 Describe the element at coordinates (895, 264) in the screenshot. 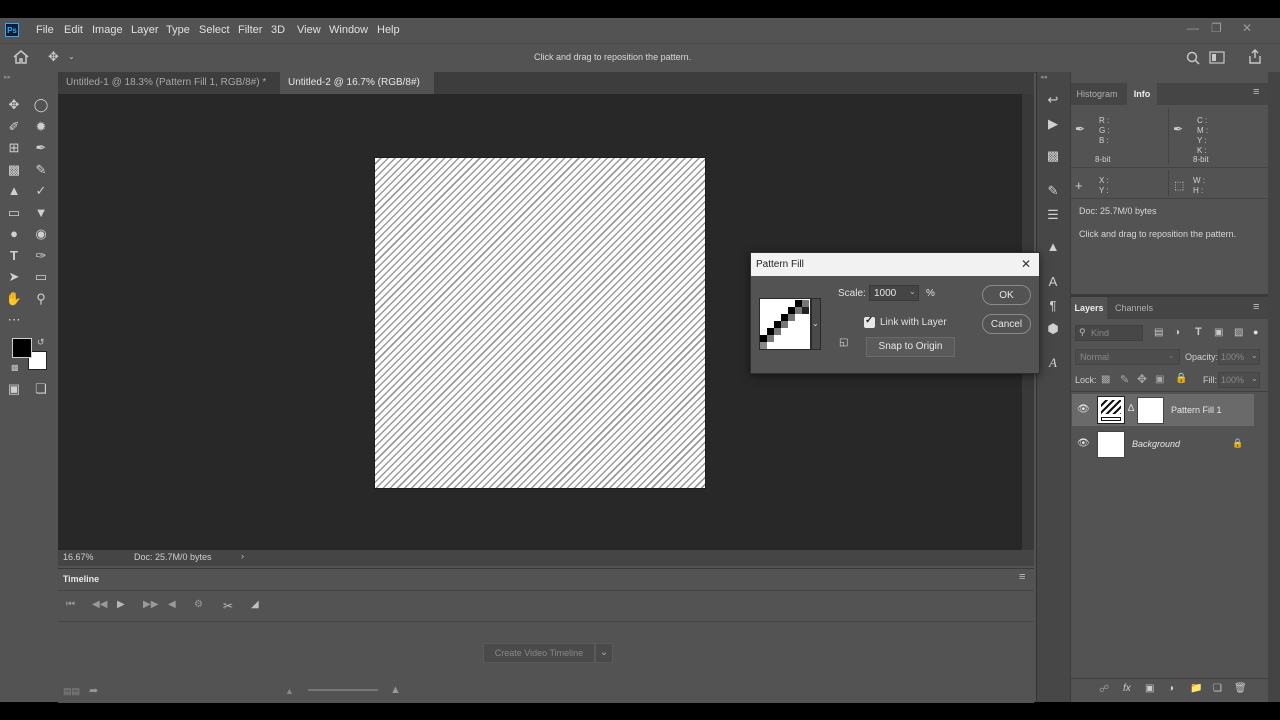

I see `dialog-title-bar: Pattern Fill ✕` at that location.